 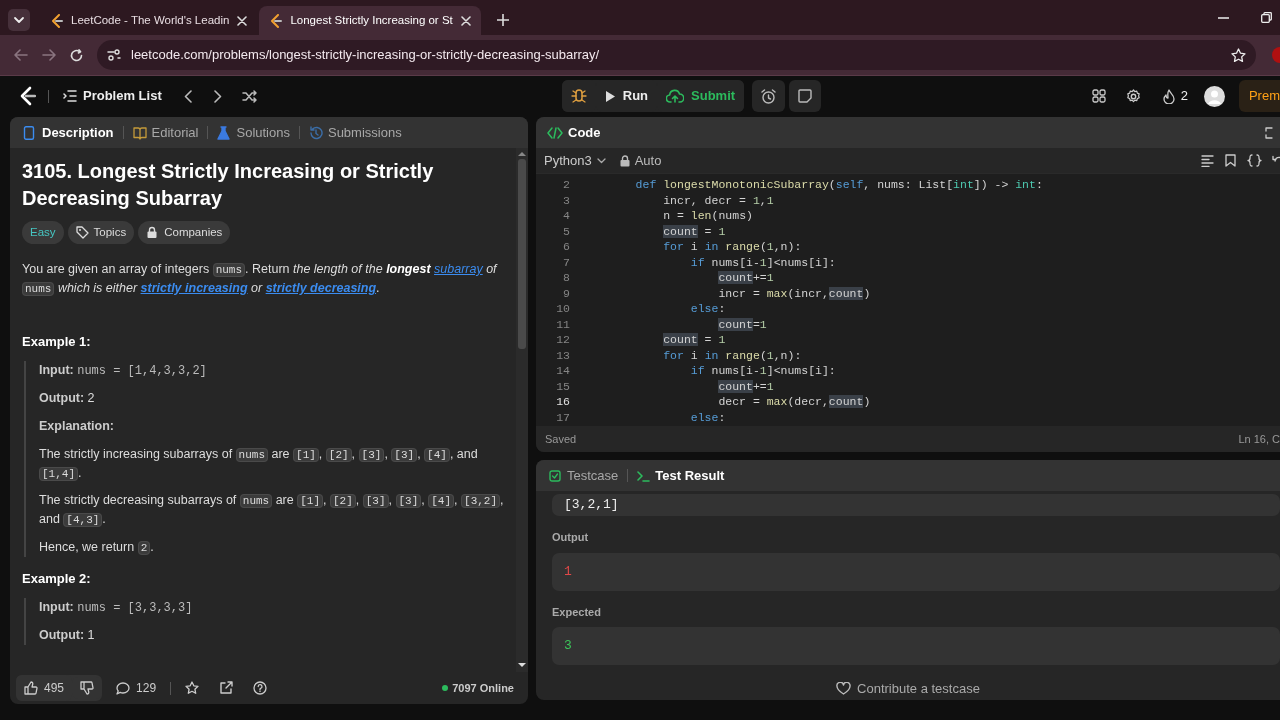 I want to click on topic-tag: Topics, so click(x=101, y=233).